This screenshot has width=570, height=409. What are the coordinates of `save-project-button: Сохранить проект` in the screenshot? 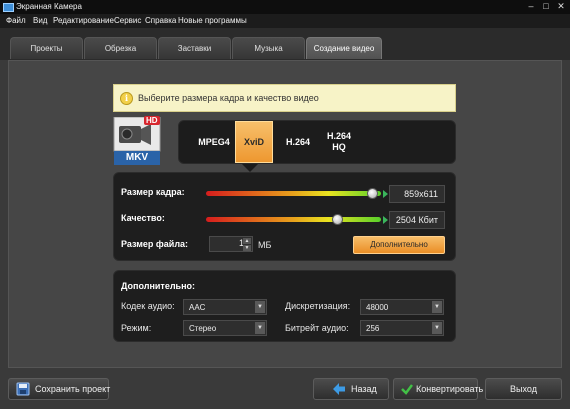 It's located at (59, 389).